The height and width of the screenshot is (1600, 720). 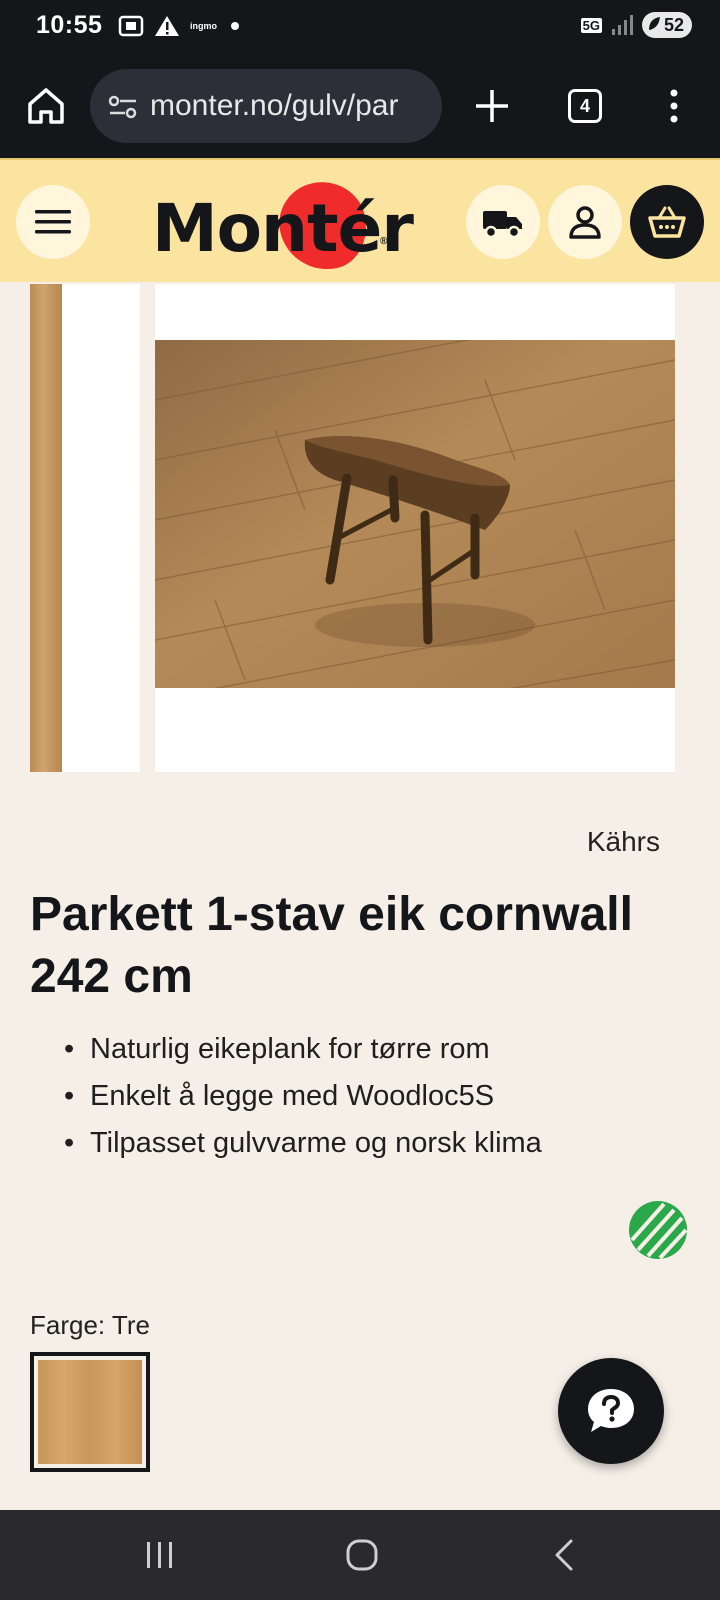 I want to click on recent-apps-icon, so click(x=159, y=1555).